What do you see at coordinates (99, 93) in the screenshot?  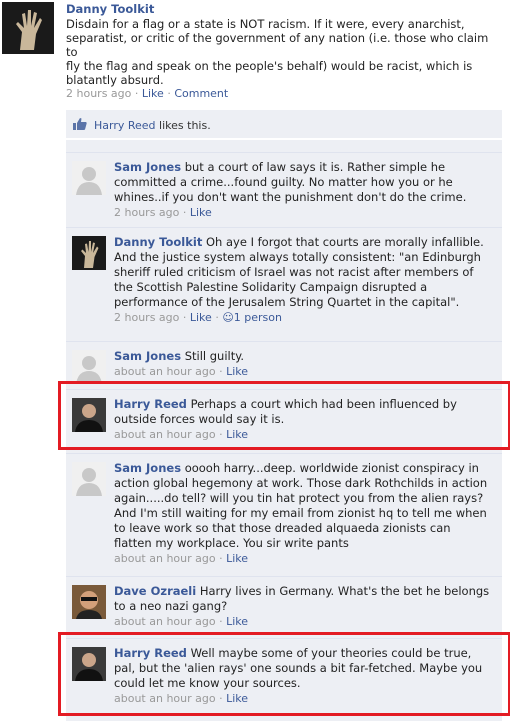 I see `post-time: 2 hours ago` at bounding box center [99, 93].